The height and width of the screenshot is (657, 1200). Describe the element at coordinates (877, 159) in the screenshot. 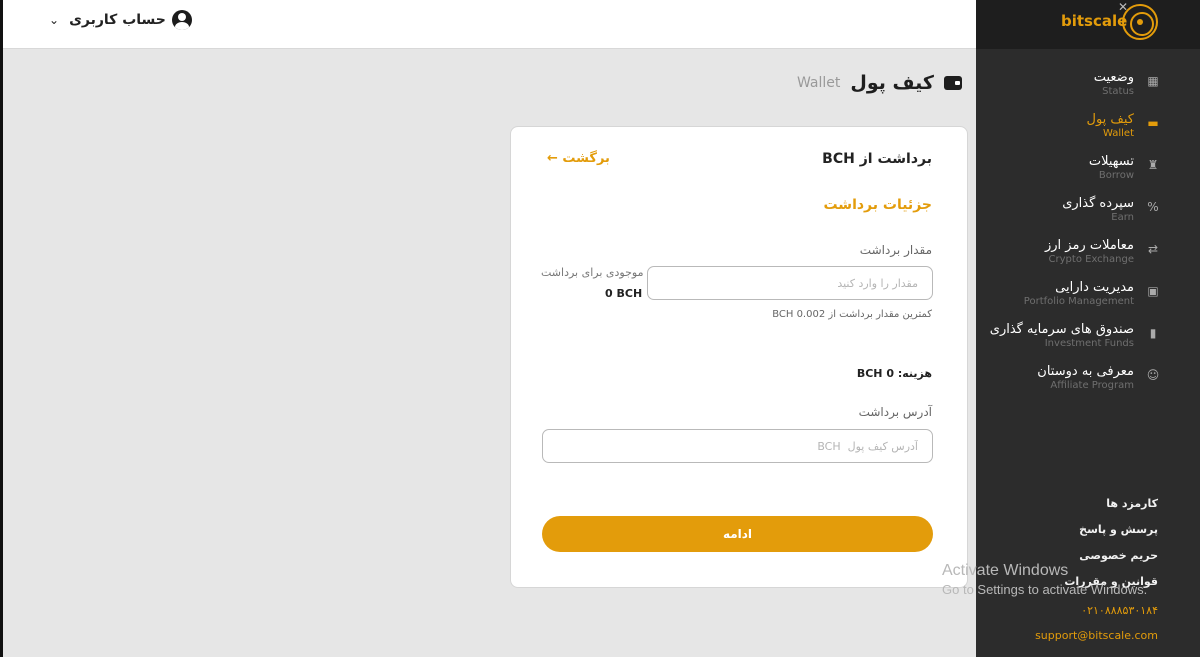

I see `withdraw-title: برداشت از BCH` at that location.